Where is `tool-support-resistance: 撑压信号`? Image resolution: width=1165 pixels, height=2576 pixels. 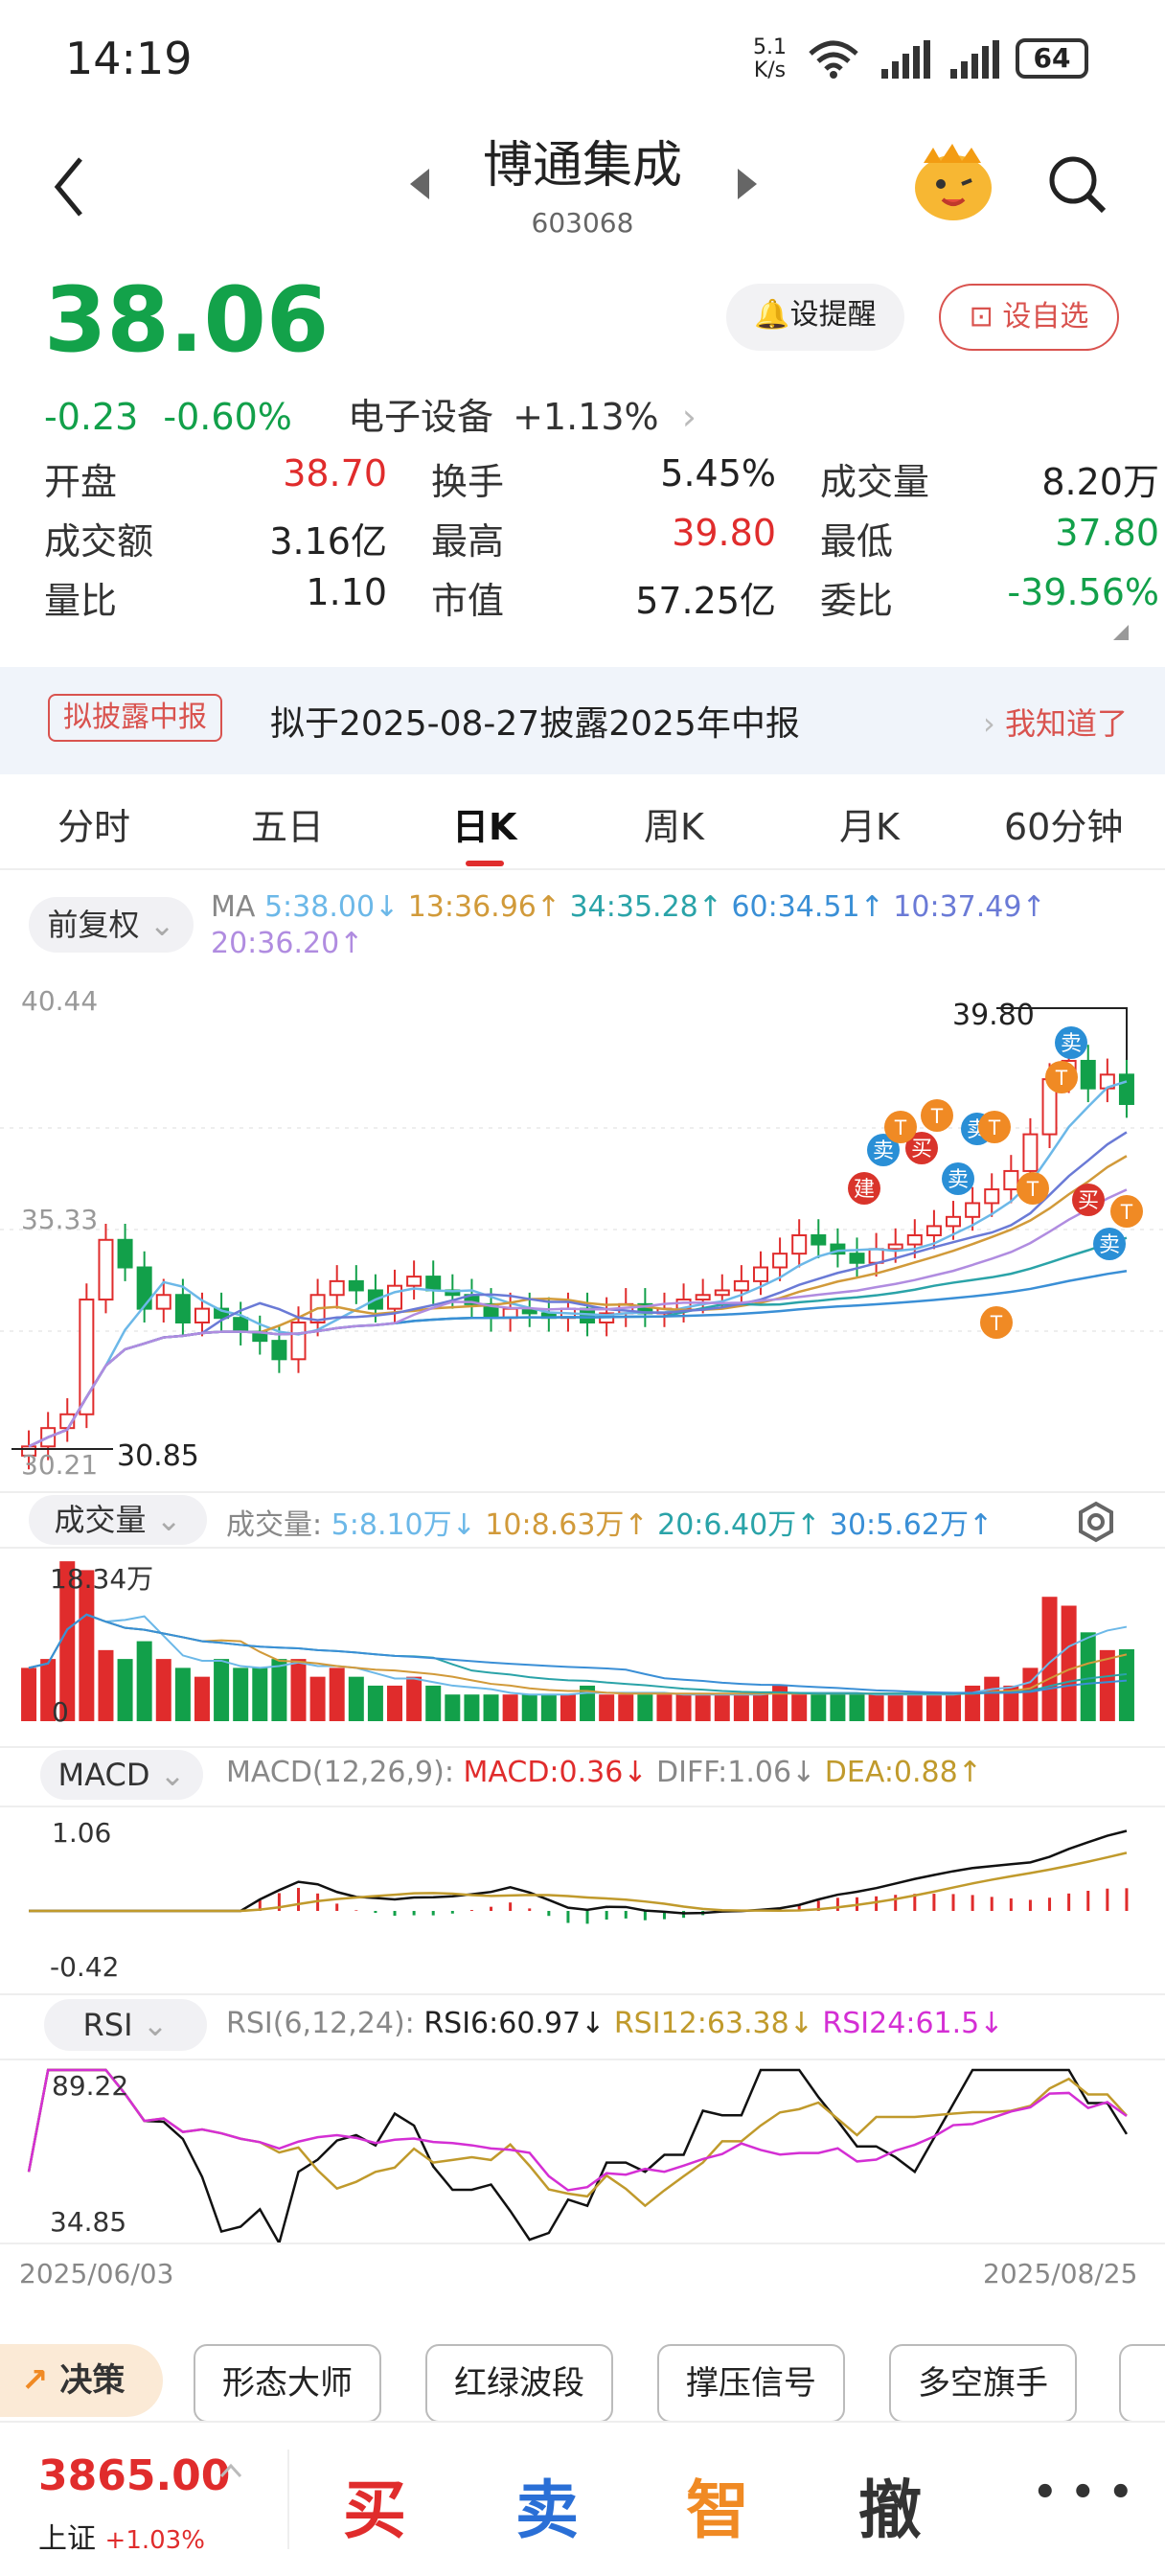
tool-support-resistance: 撑压信号 is located at coordinates (751, 2383).